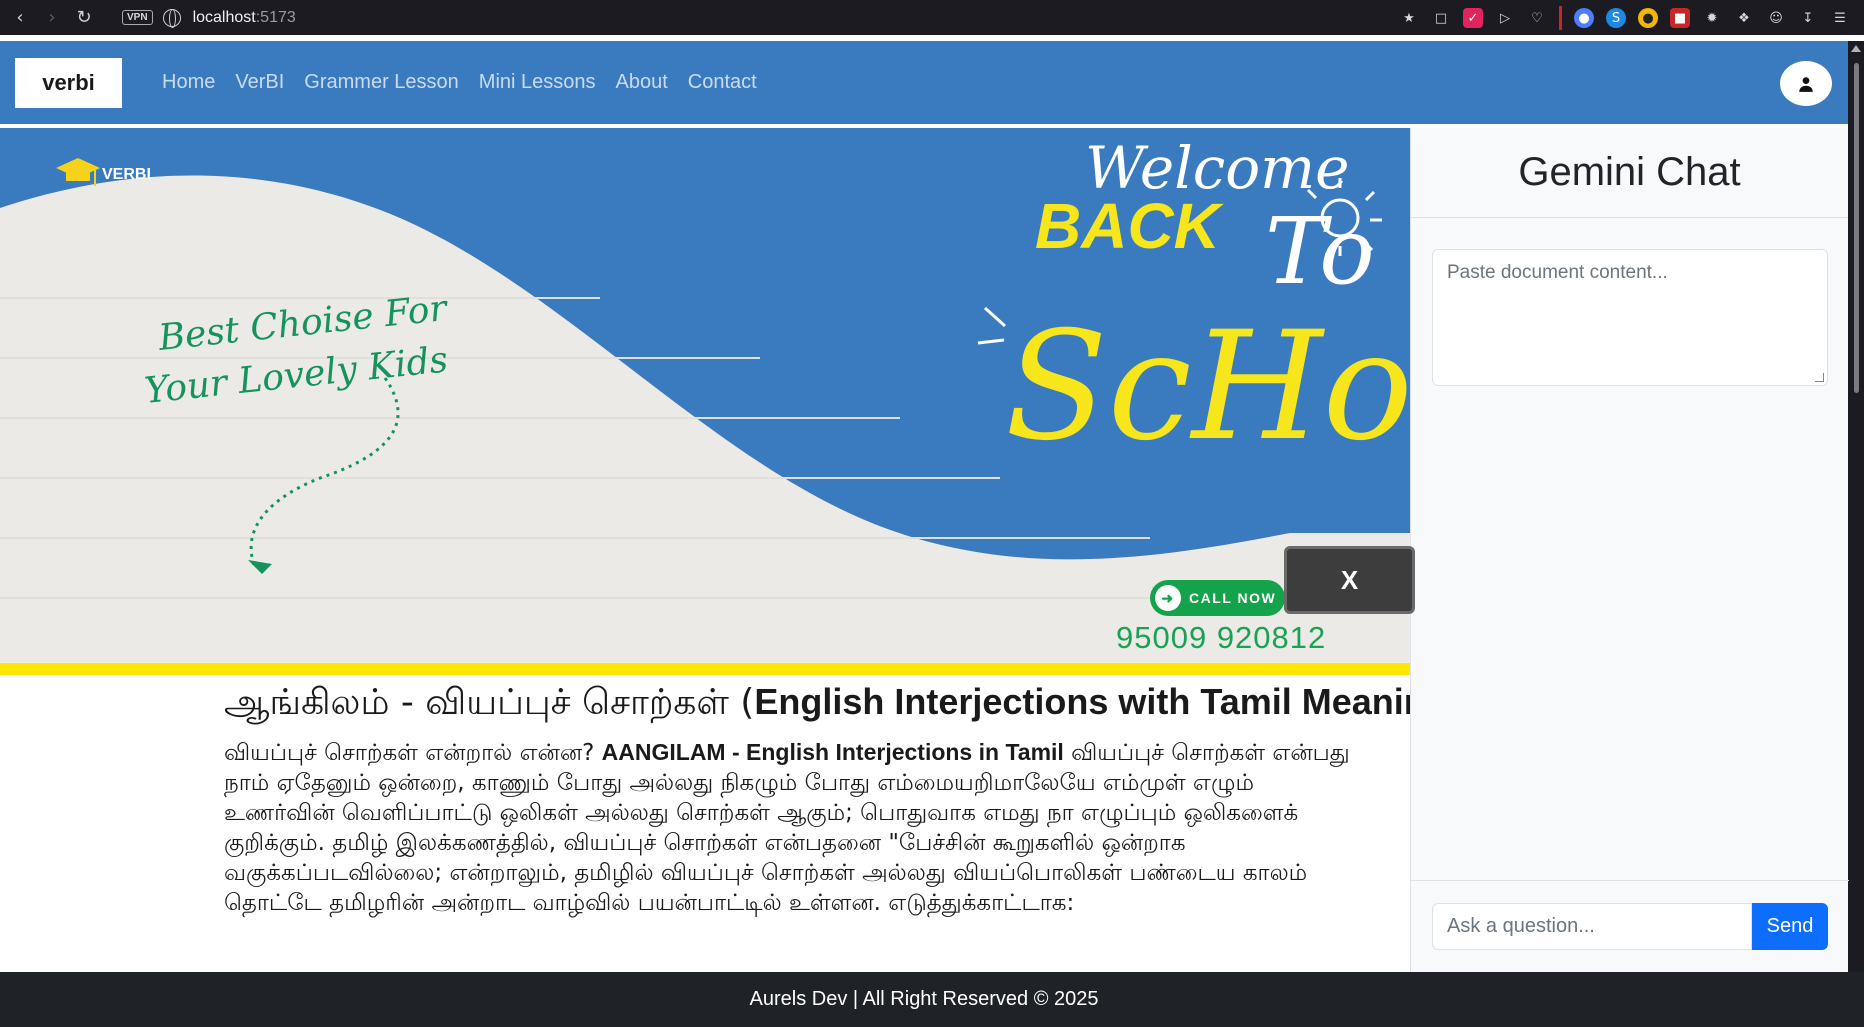 The height and width of the screenshot is (1027, 1864). I want to click on call-now-button: ➜ CALL NOW, so click(1217, 598).